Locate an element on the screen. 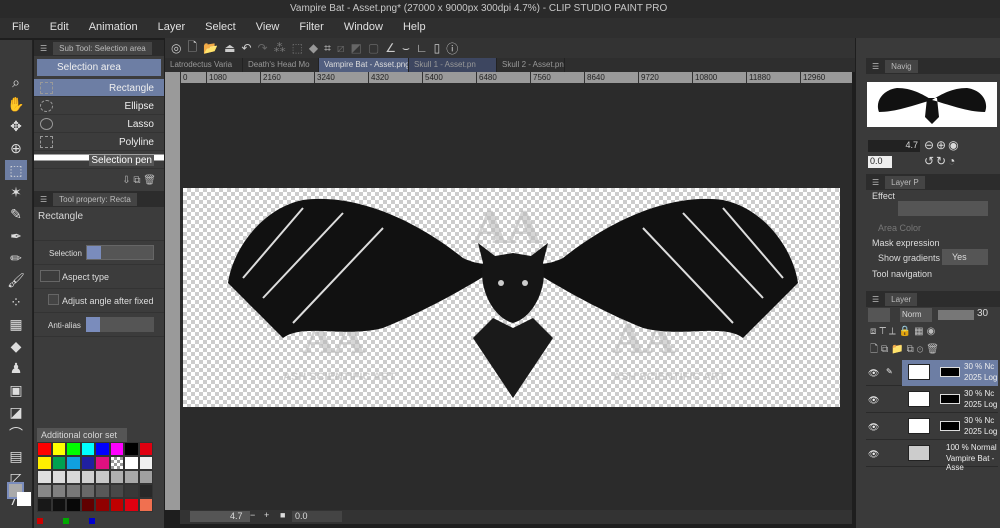  snap-ruler-icon: ⧄ is located at coordinates (341, 48).